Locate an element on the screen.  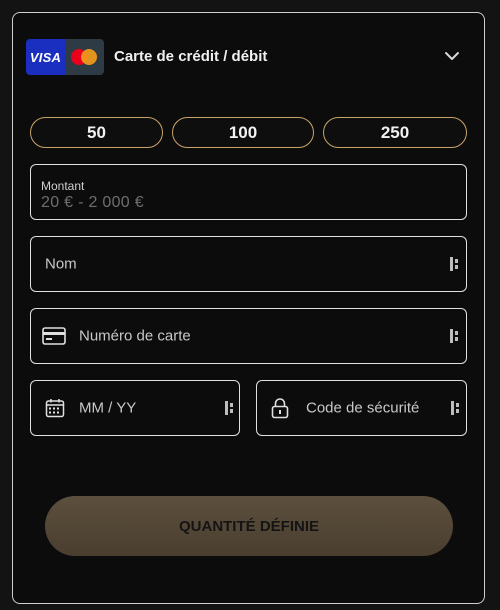
chevron-down-icon is located at coordinates (452, 56).